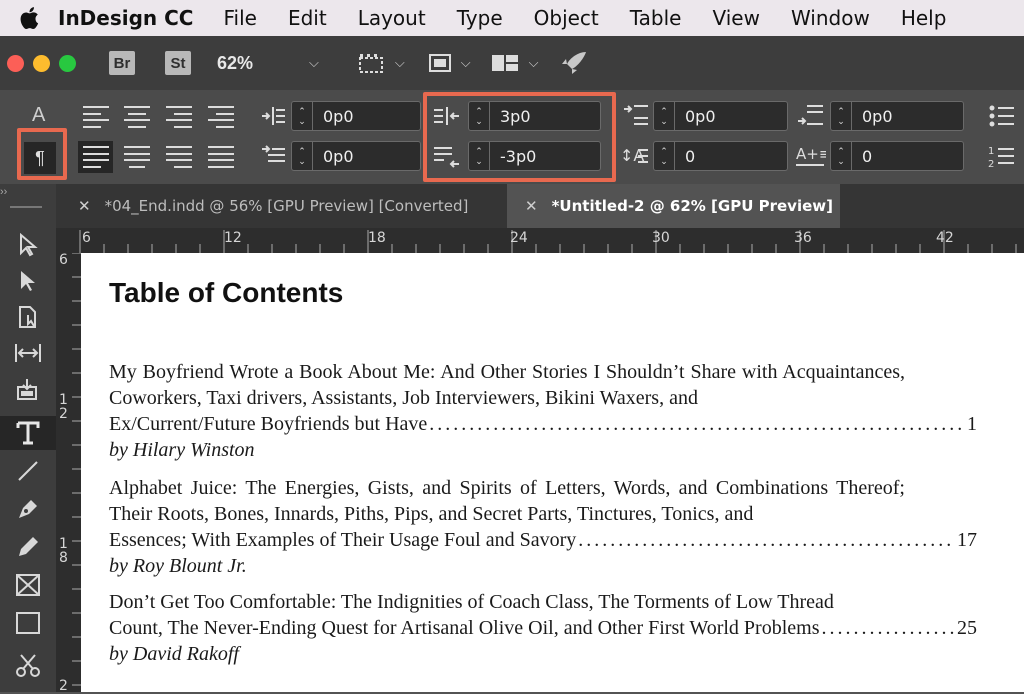 This screenshot has height=694, width=1024. I want to click on menu-layout: Layout, so click(392, 18).